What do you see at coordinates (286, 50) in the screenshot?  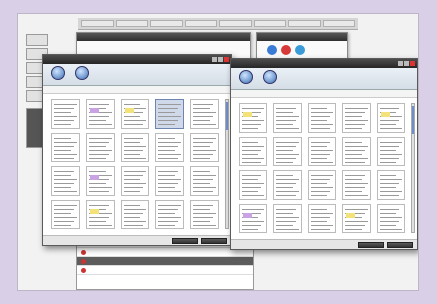 I see `red-circle-icon` at bounding box center [286, 50].